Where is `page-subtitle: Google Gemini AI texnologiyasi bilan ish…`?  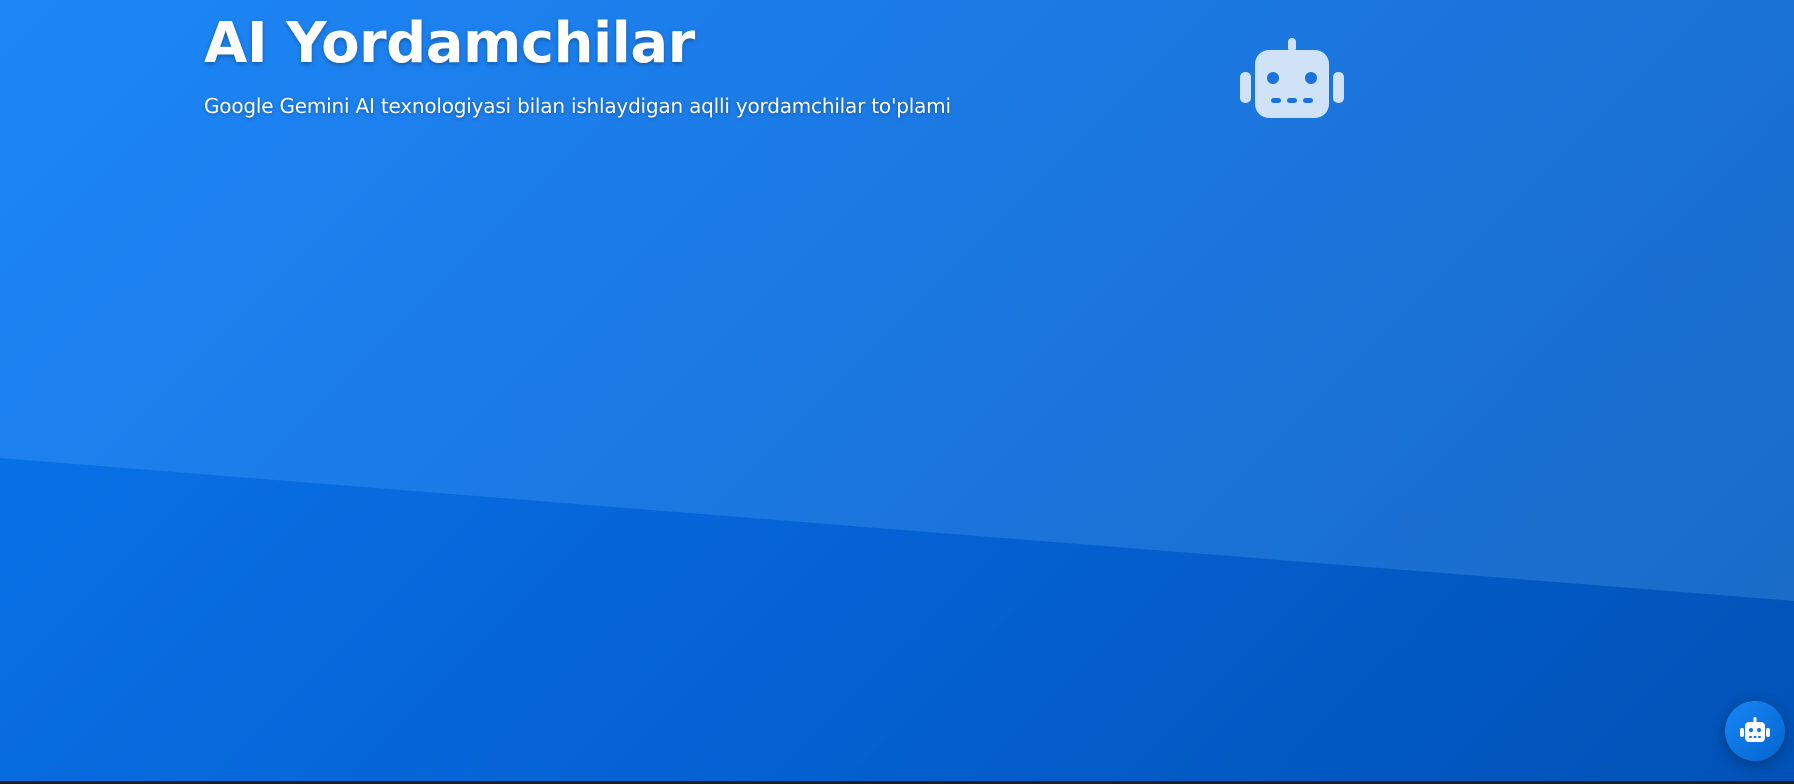 page-subtitle: Google Gemini AI texnologiyasi bilan ish… is located at coordinates (577, 106).